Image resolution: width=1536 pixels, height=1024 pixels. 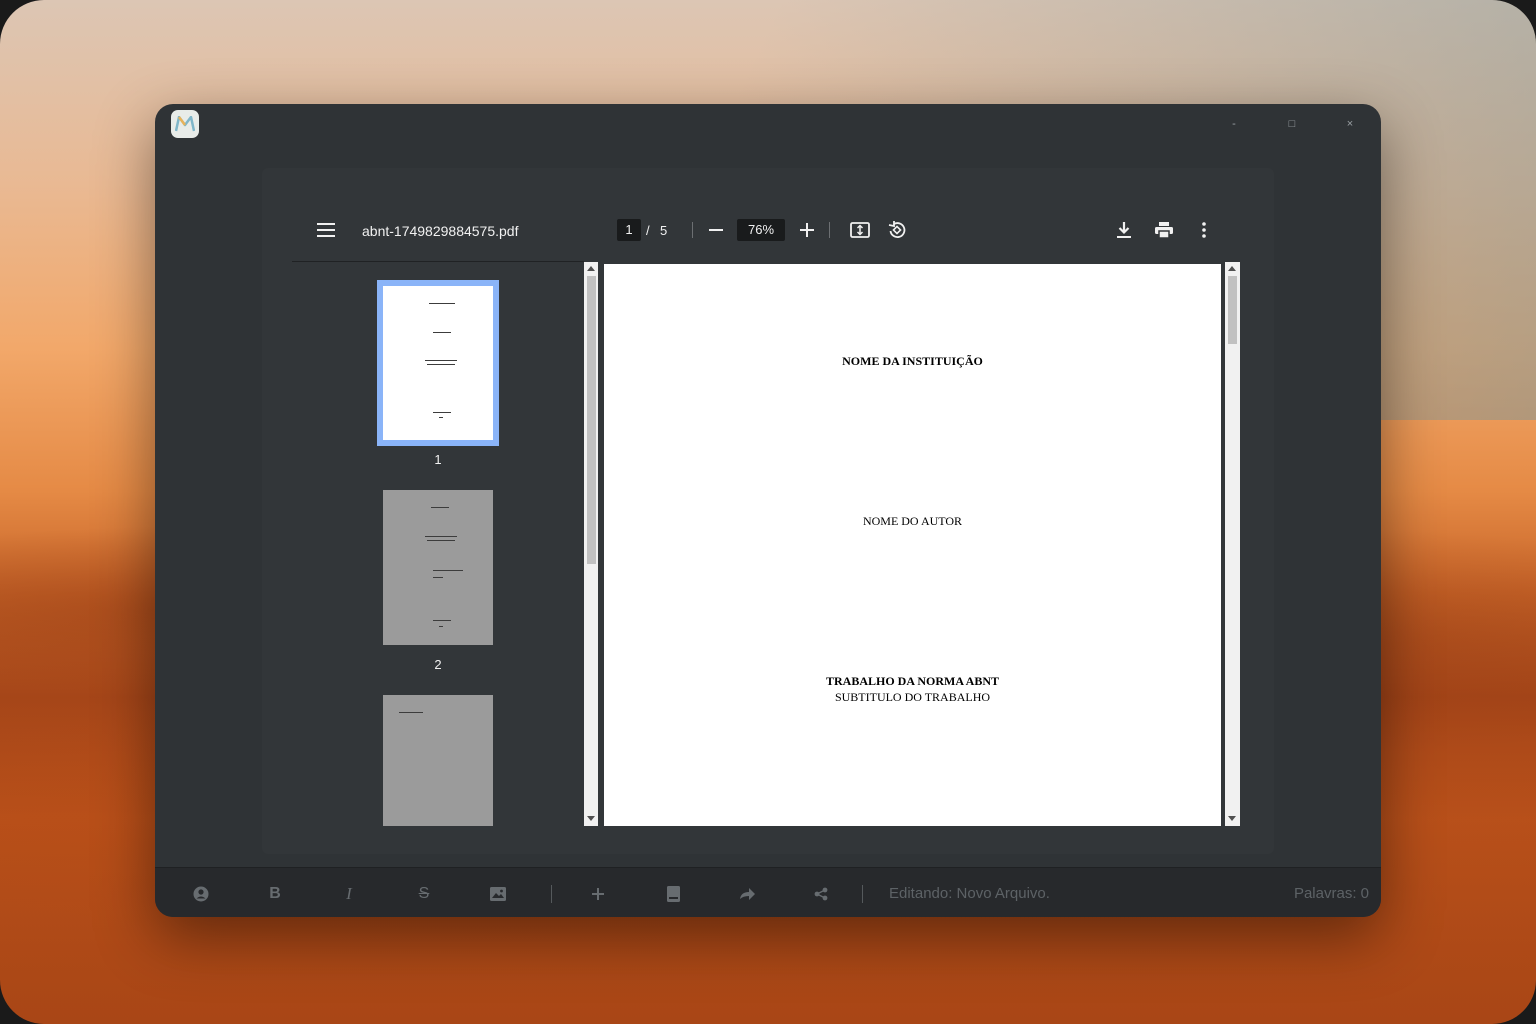 What do you see at coordinates (860, 230) in the screenshot?
I see `fit-page-icon` at bounding box center [860, 230].